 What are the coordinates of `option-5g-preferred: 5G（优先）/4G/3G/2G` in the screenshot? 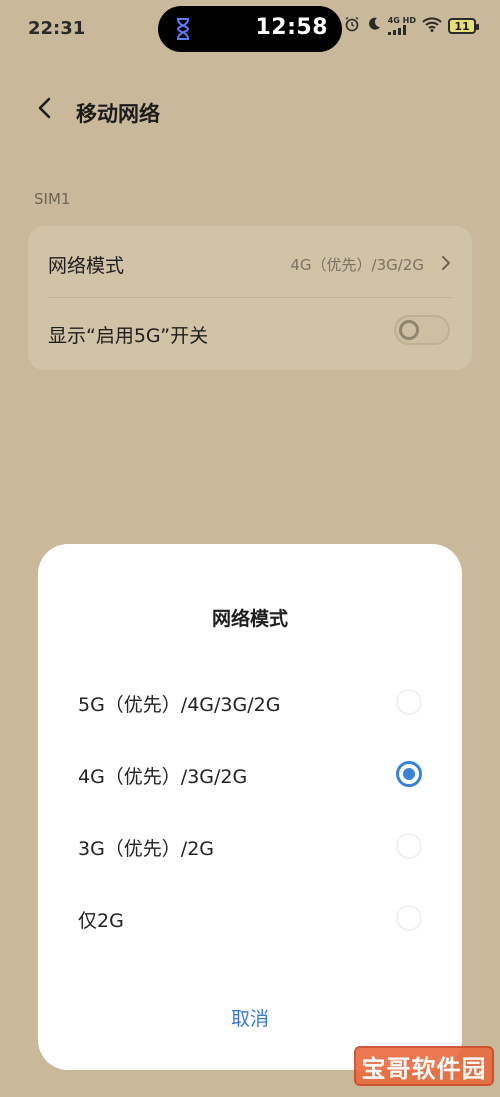 It's located at (250, 702).